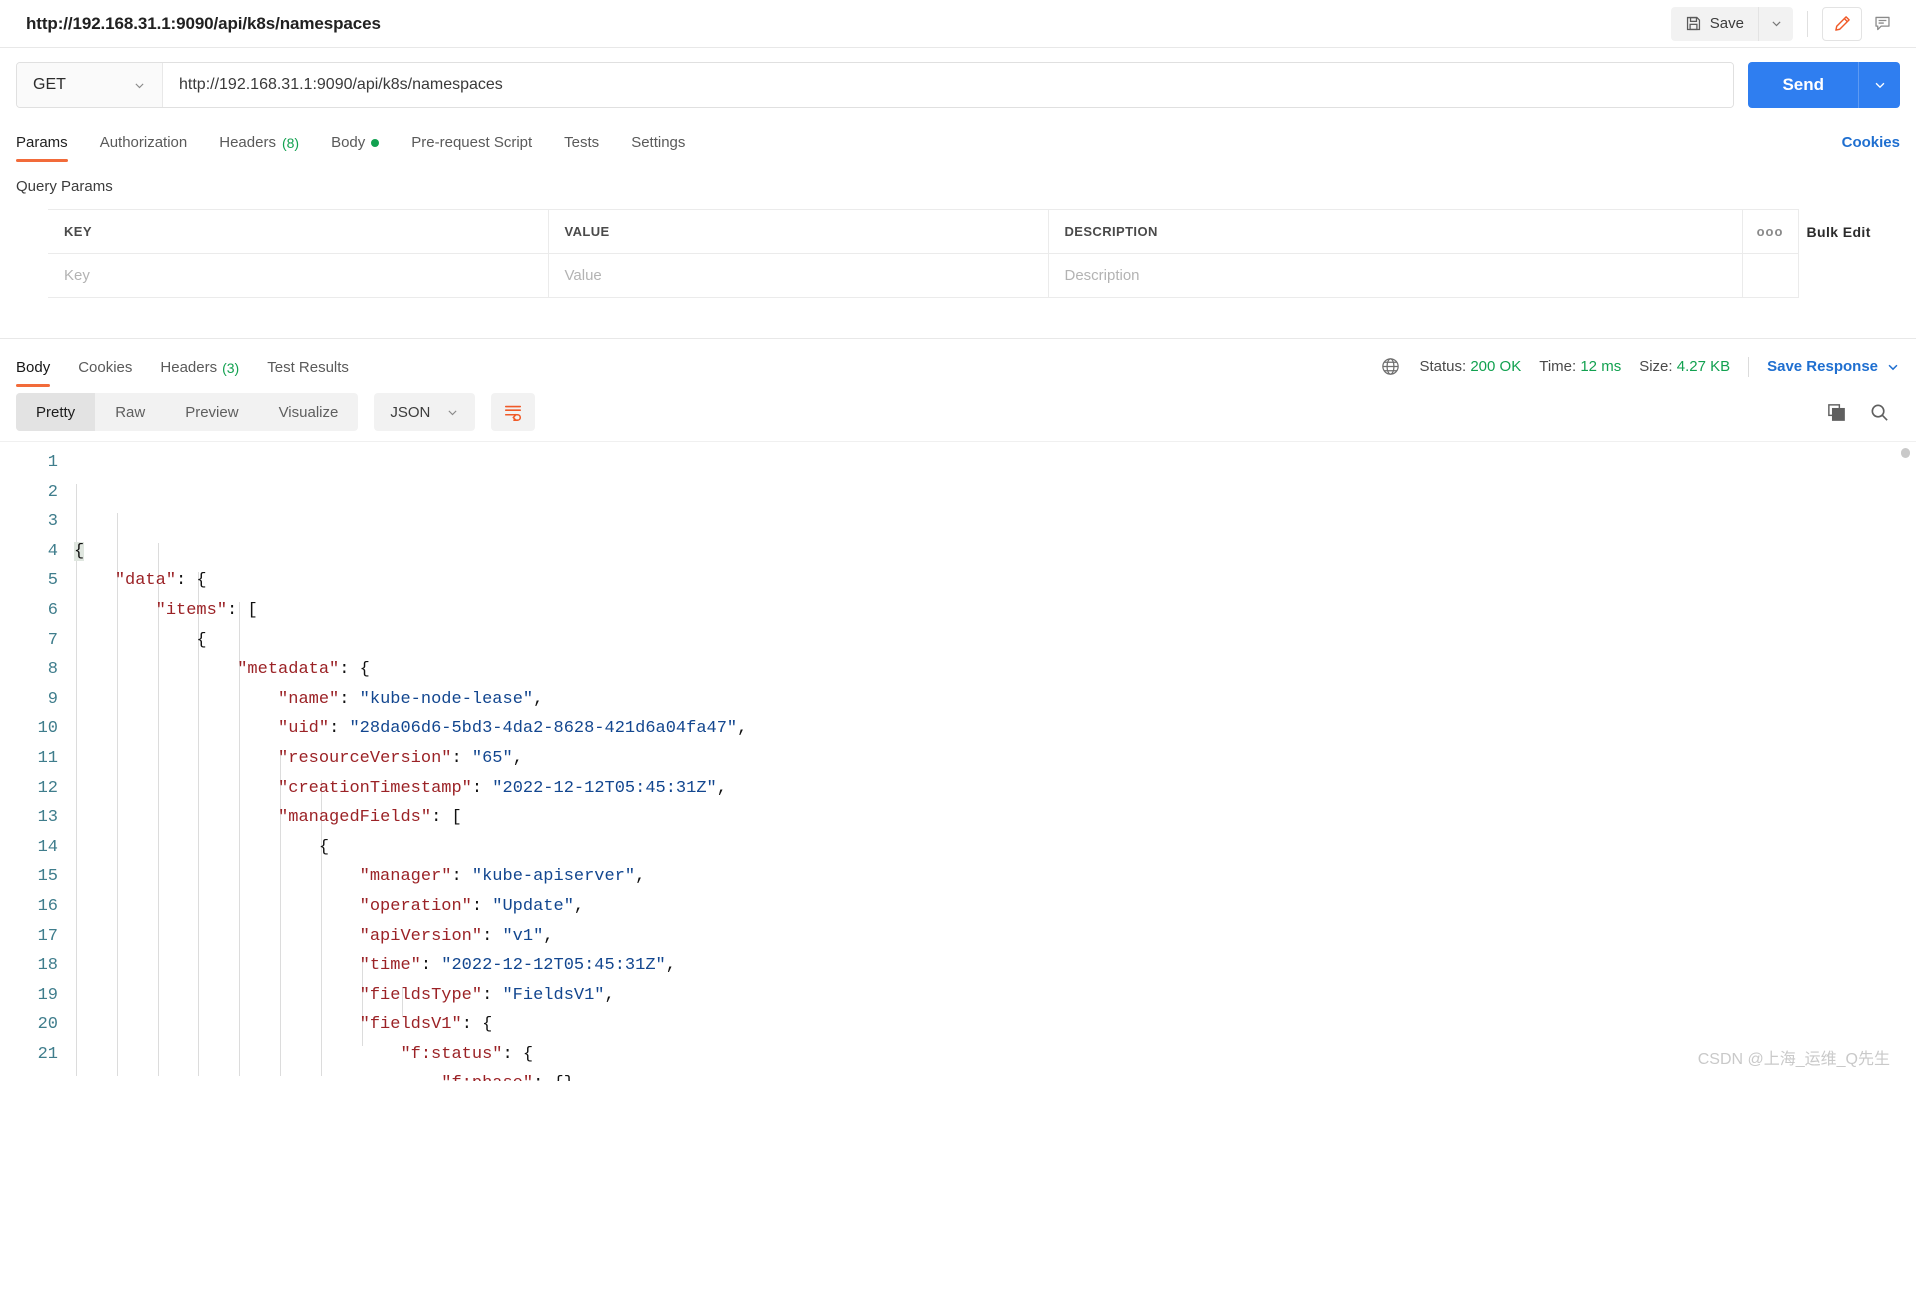 The height and width of the screenshot is (1291, 1916). Describe the element at coordinates (259, 148) in the screenshot. I see `tab-headers: Headers (8)` at that location.